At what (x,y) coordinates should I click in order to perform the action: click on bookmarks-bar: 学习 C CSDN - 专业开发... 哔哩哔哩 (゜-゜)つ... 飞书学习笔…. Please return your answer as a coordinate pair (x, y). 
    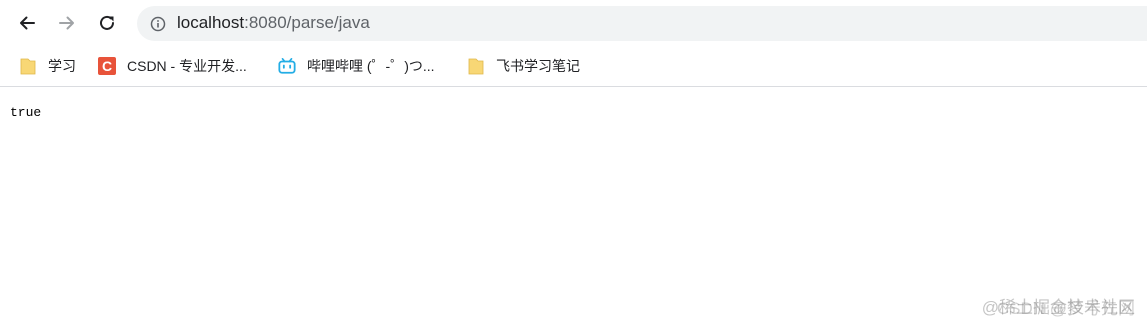
    Looking at the image, I should click on (573, 66).